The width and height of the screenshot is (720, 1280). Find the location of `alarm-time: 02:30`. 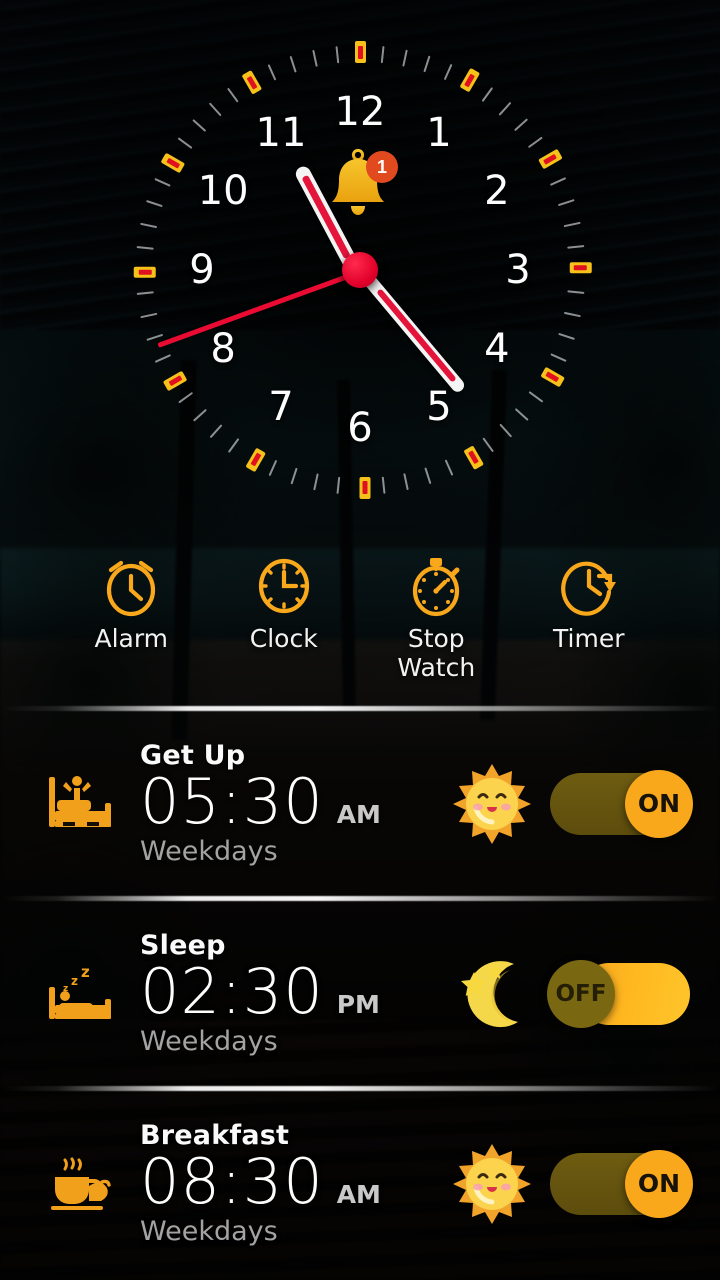

alarm-time: 02:30 is located at coordinates (232, 992).